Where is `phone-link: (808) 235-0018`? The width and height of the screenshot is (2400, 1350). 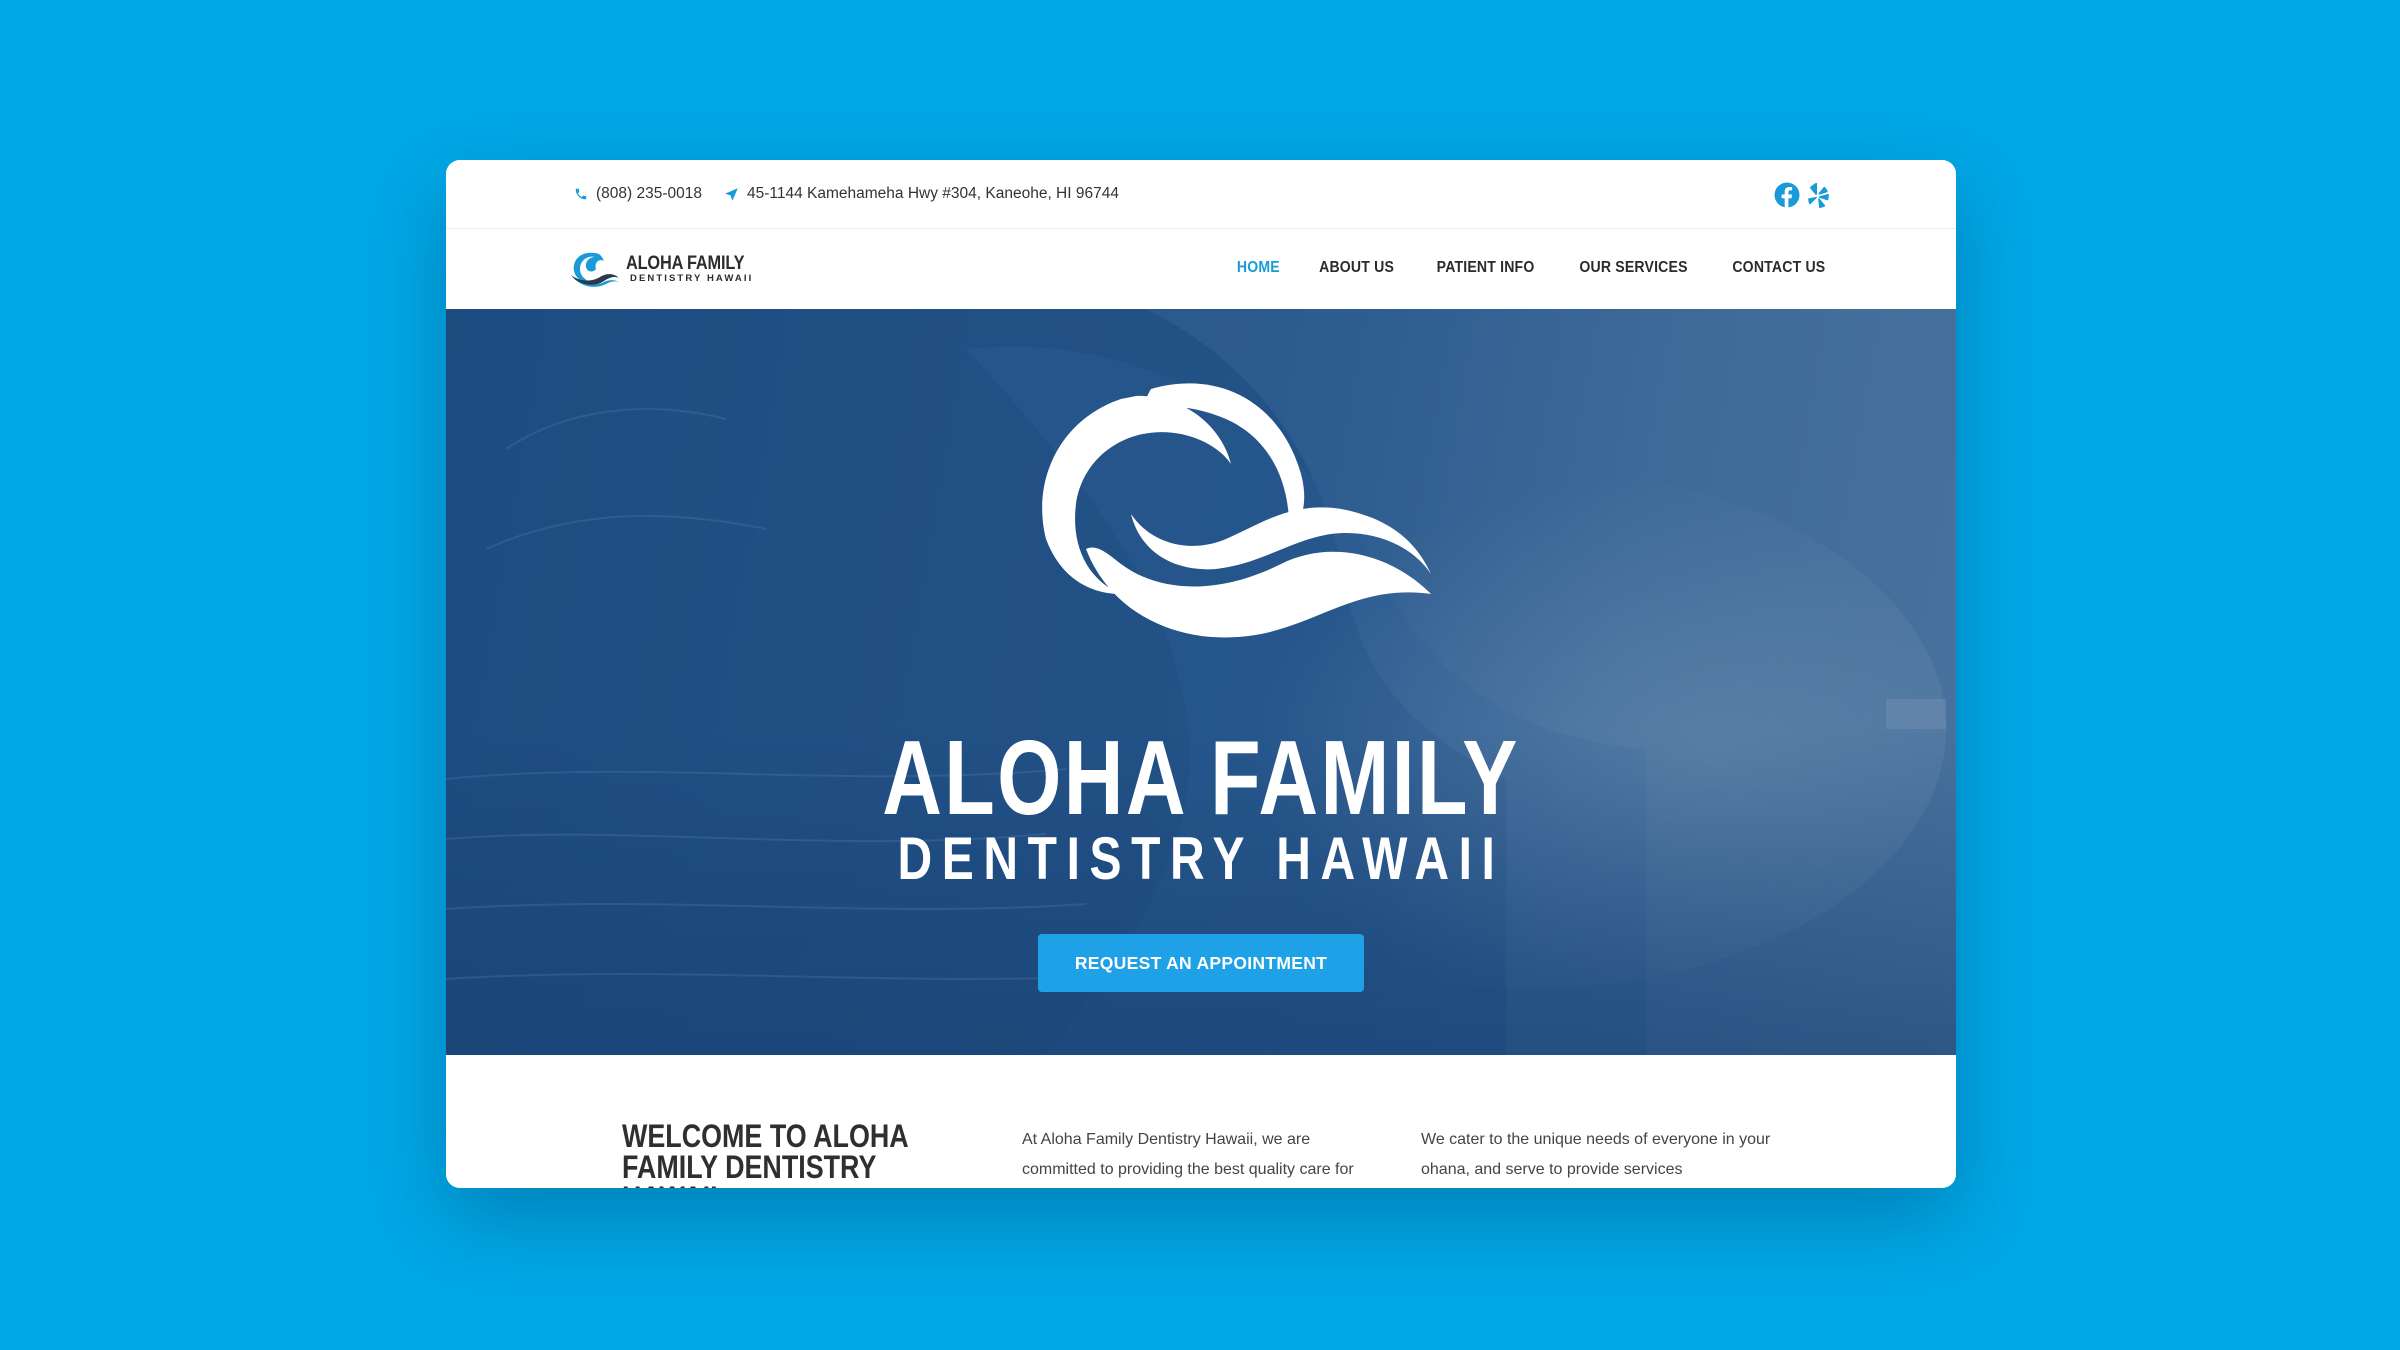
phone-link: (808) 235-0018 is located at coordinates (638, 194).